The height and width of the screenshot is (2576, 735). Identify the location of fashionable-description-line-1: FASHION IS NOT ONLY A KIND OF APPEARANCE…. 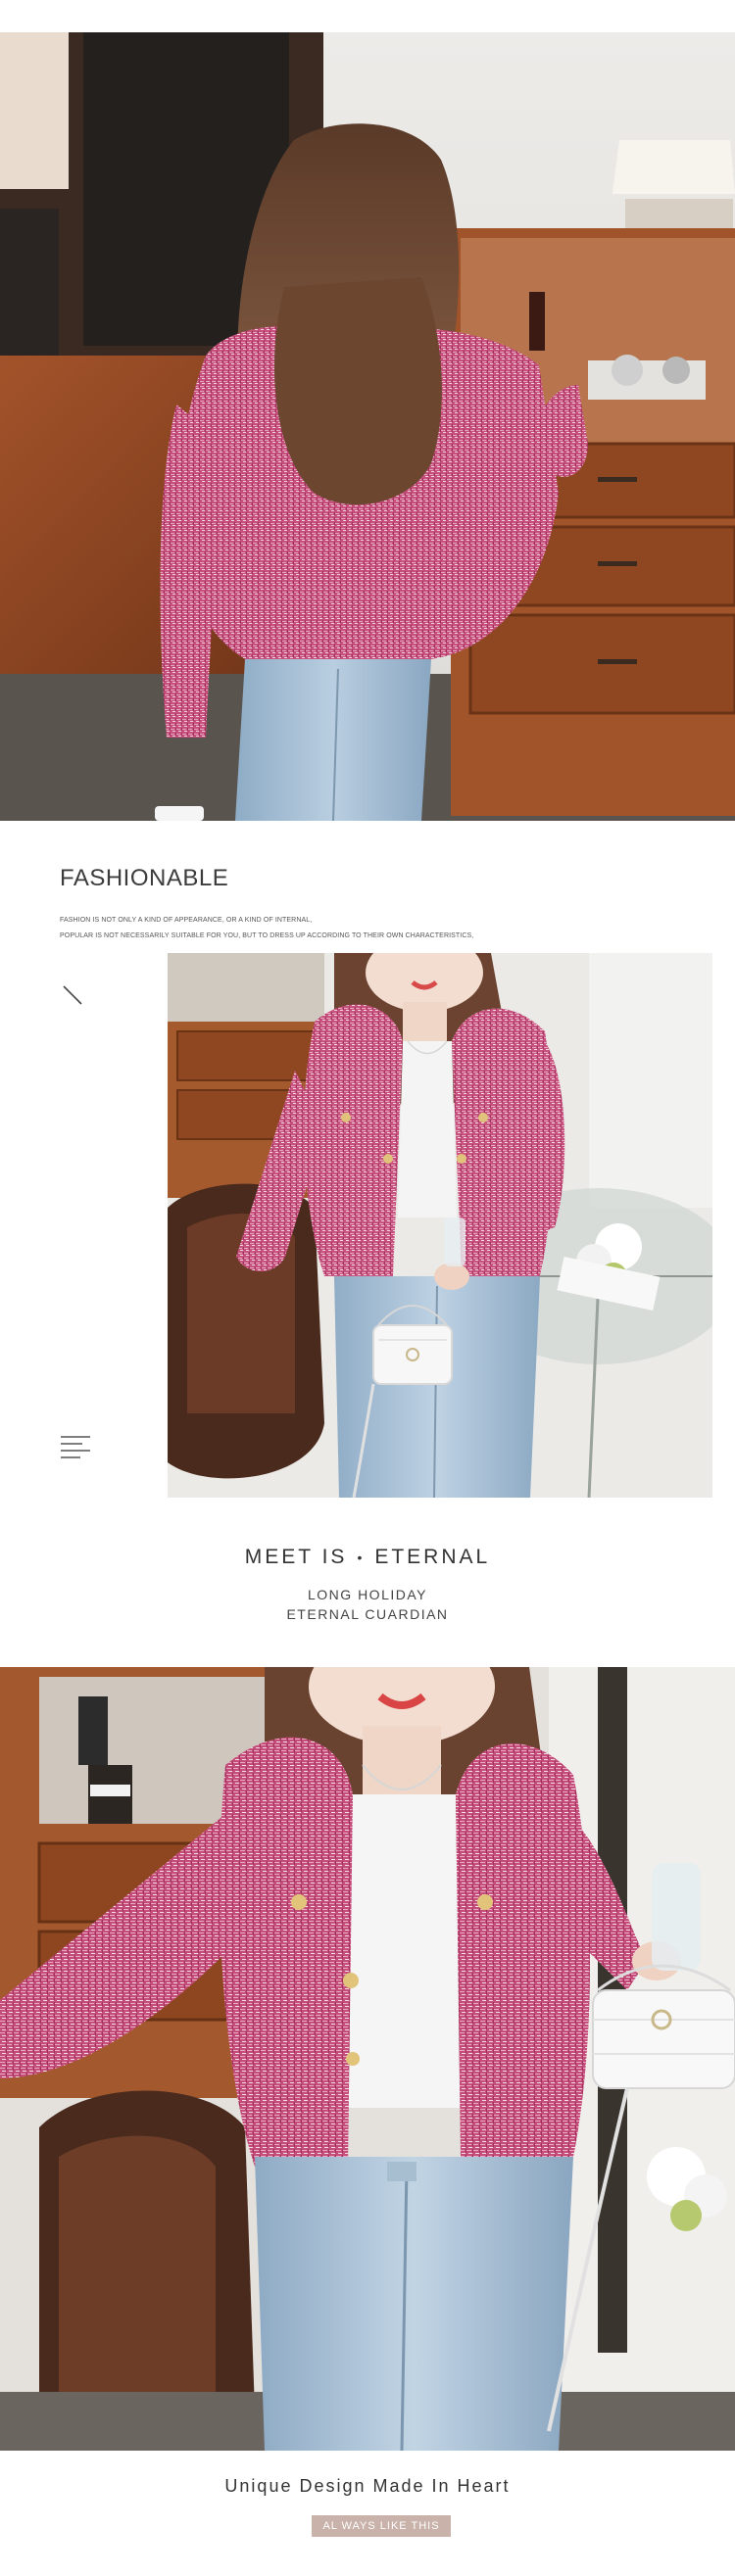
(186, 920).